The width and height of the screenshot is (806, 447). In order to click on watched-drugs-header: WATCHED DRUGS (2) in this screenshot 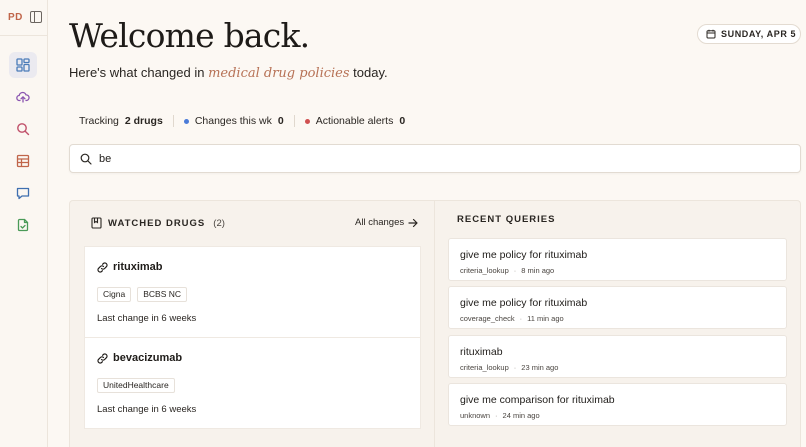, I will do `click(158, 223)`.